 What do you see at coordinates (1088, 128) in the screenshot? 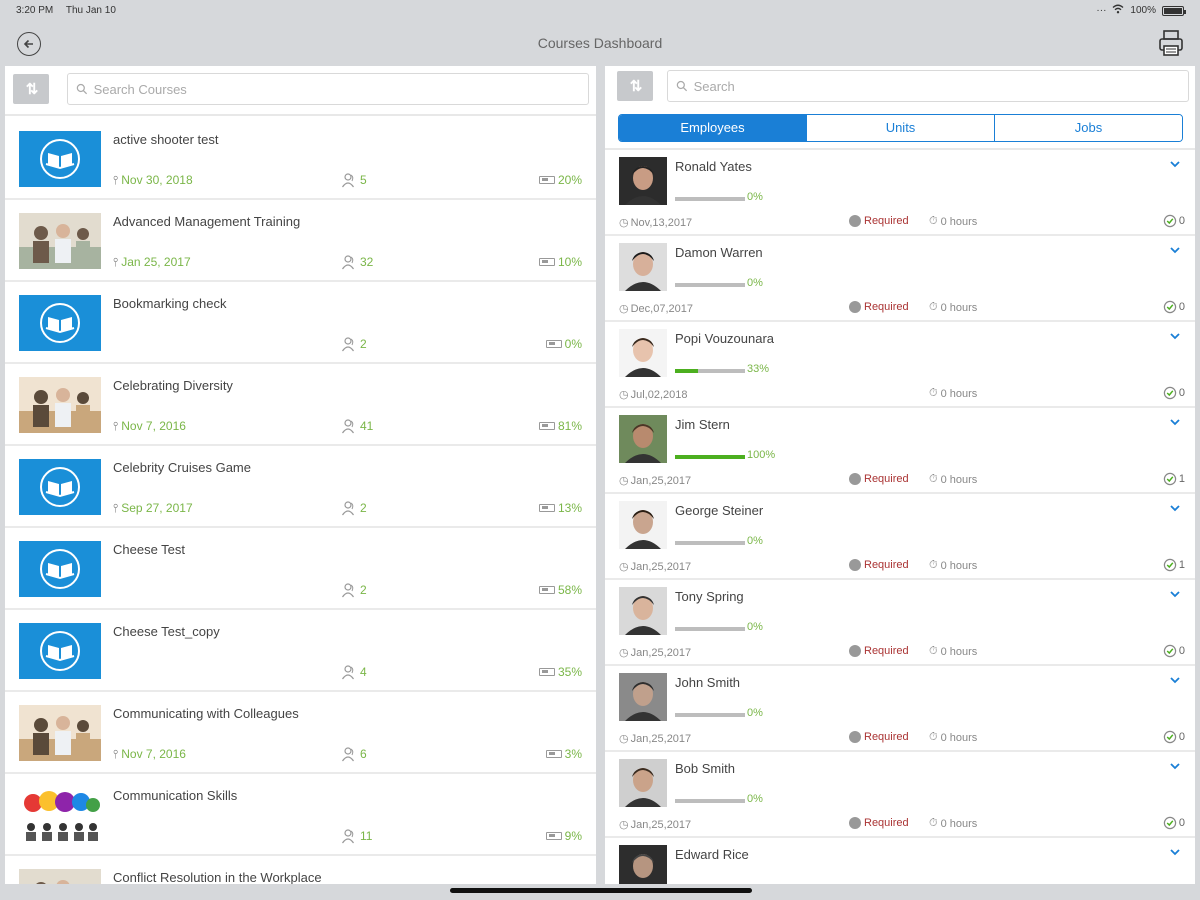
I see `tab-jobs: Jobs` at bounding box center [1088, 128].